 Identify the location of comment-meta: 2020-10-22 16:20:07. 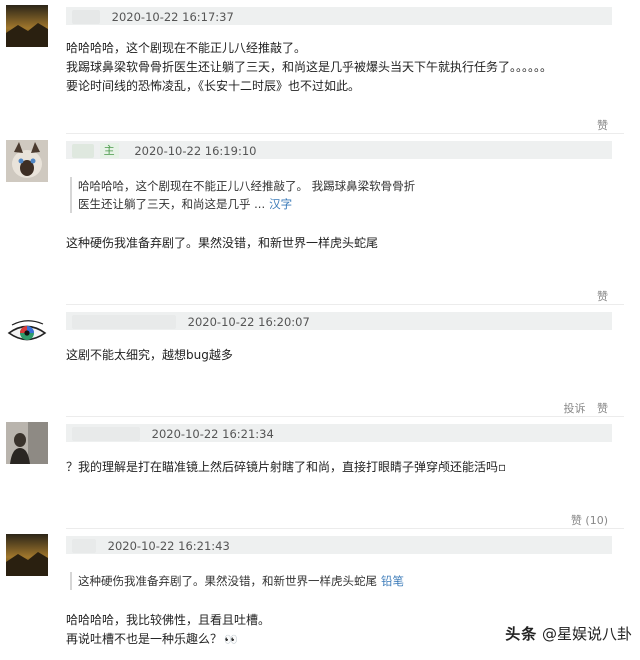
(339, 321).